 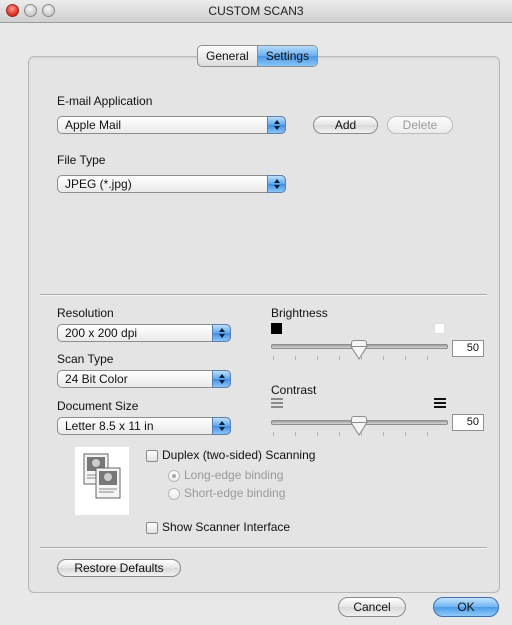 What do you see at coordinates (345, 125) in the screenshot?
I see `add-button: Add` at bounding box center [345, 125].